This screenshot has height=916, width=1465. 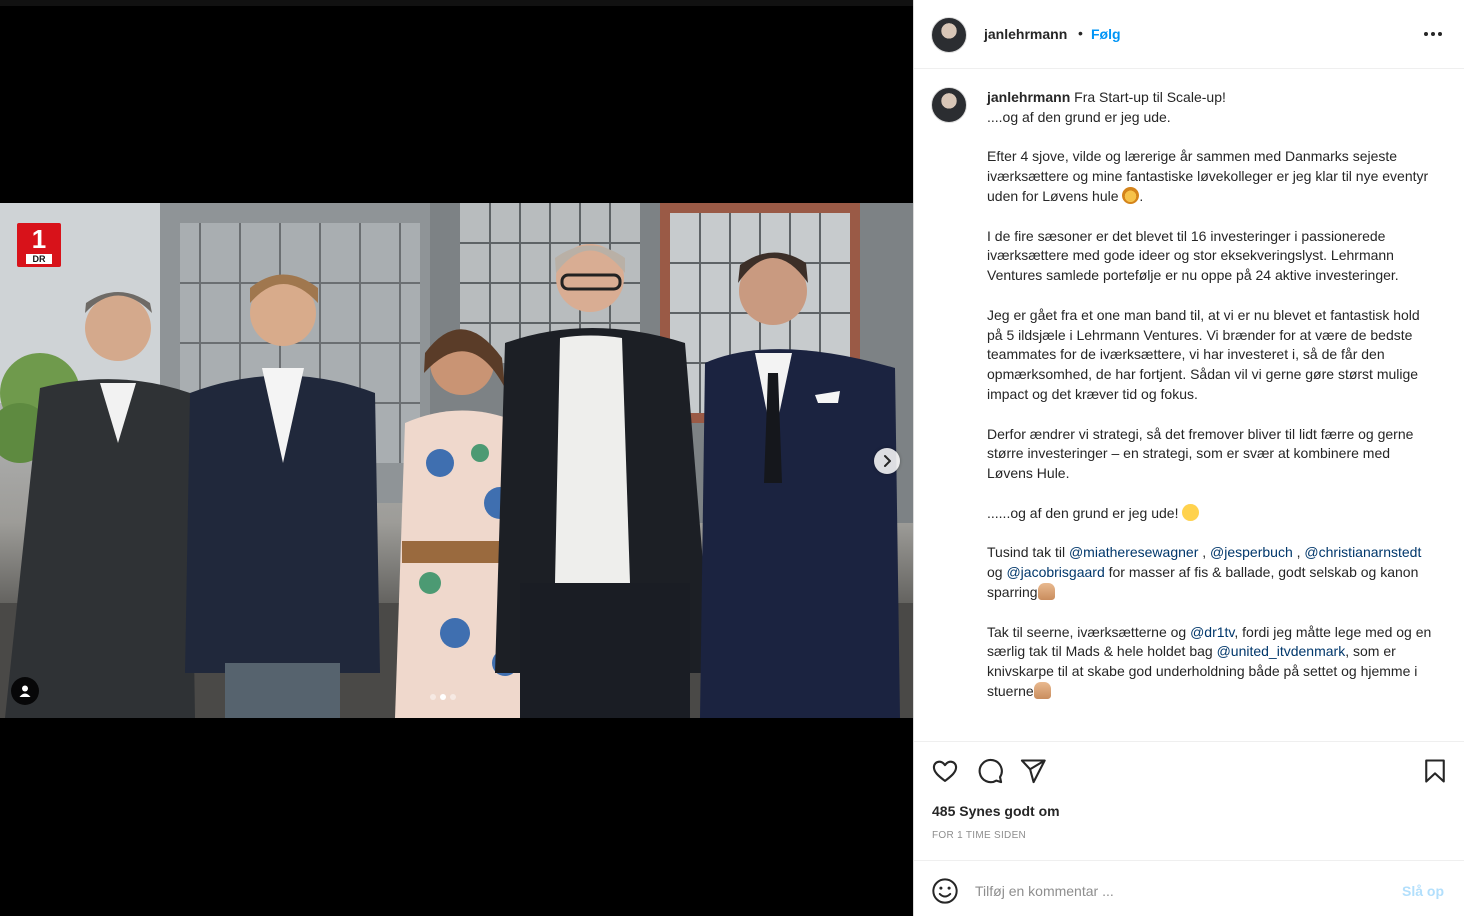 I want to click on carousel-next-button, so click(x=887, y=461).